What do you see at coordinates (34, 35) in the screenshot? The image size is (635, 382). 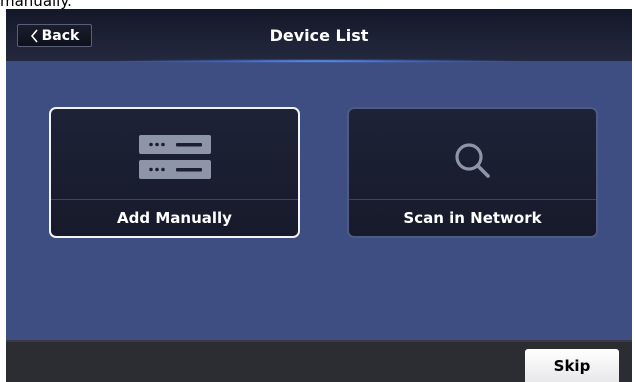 I see `chevron-left-icon` at bounding box center [34, 35].